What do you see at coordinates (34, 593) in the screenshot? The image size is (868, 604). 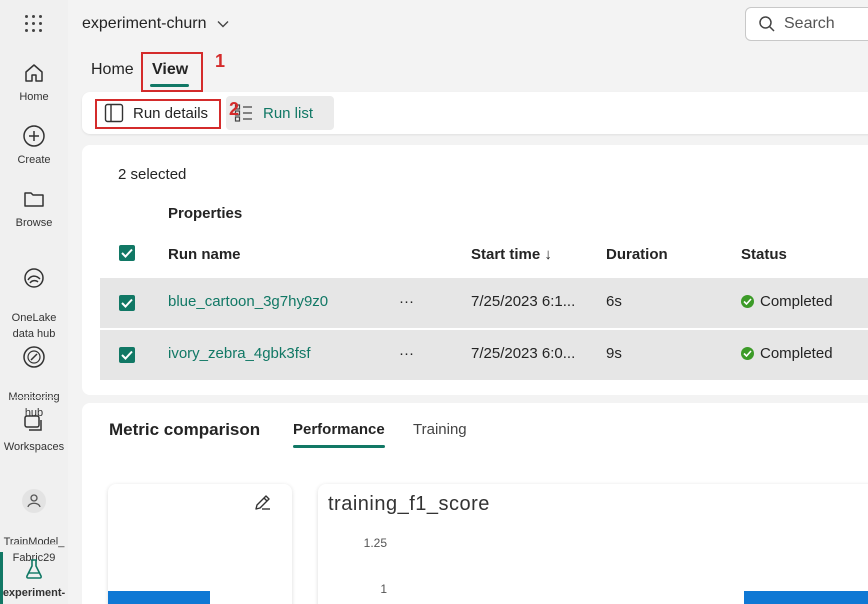 I see `nav-experiment-label: experiment-` at bounding box center [34, 593].